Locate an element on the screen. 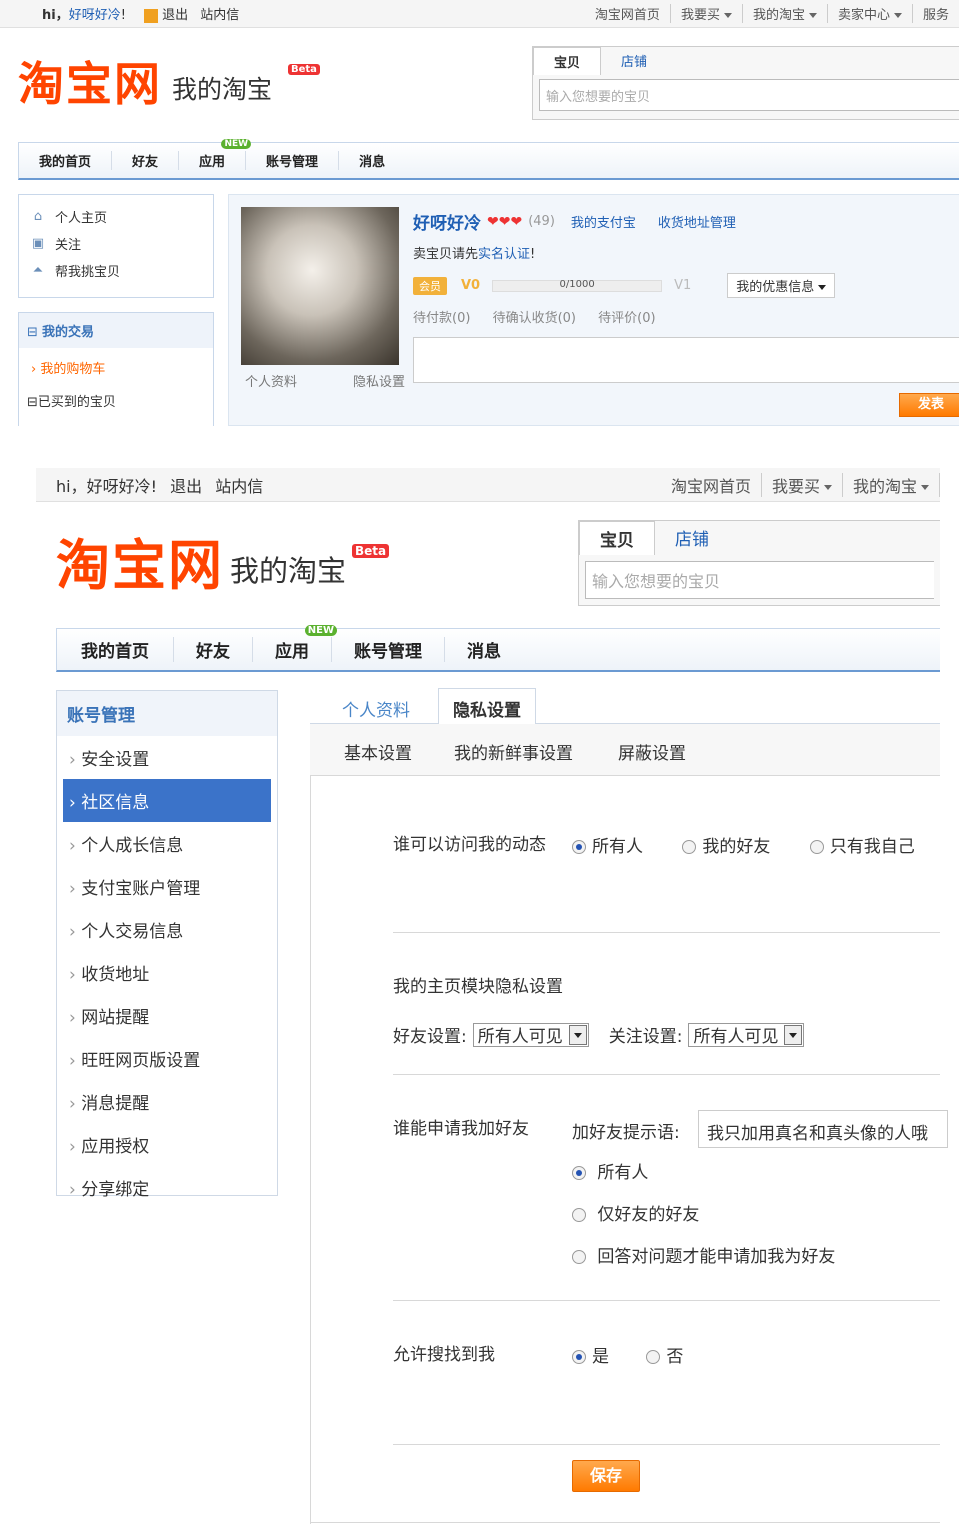  sidebar-item: › 应用授权 is located at coordinates (167, 1144).